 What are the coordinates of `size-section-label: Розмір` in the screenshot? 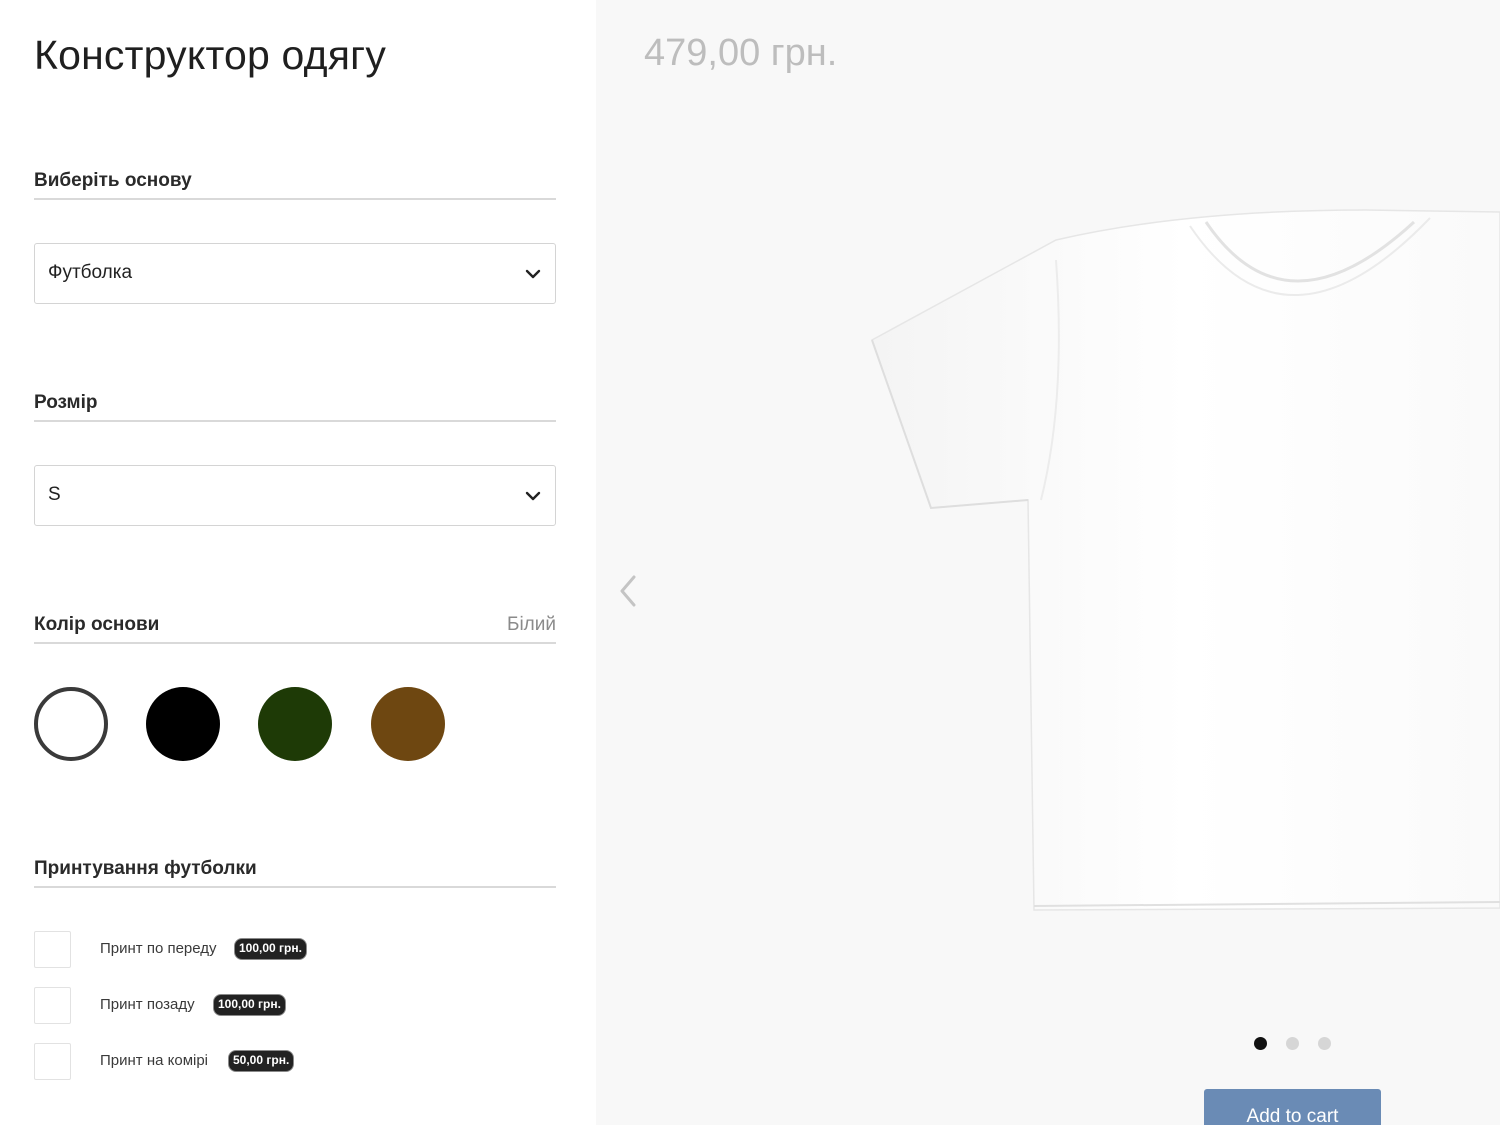 It's located at (66, 402).